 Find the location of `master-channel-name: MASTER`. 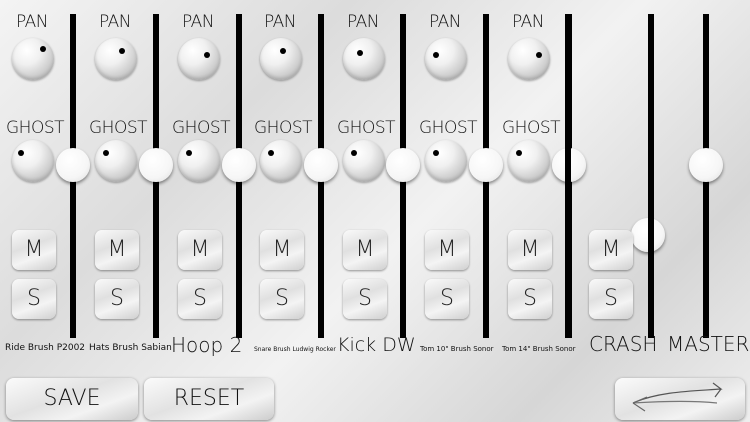

master-channel-name: MASTER is located at coordinates (708, 344).